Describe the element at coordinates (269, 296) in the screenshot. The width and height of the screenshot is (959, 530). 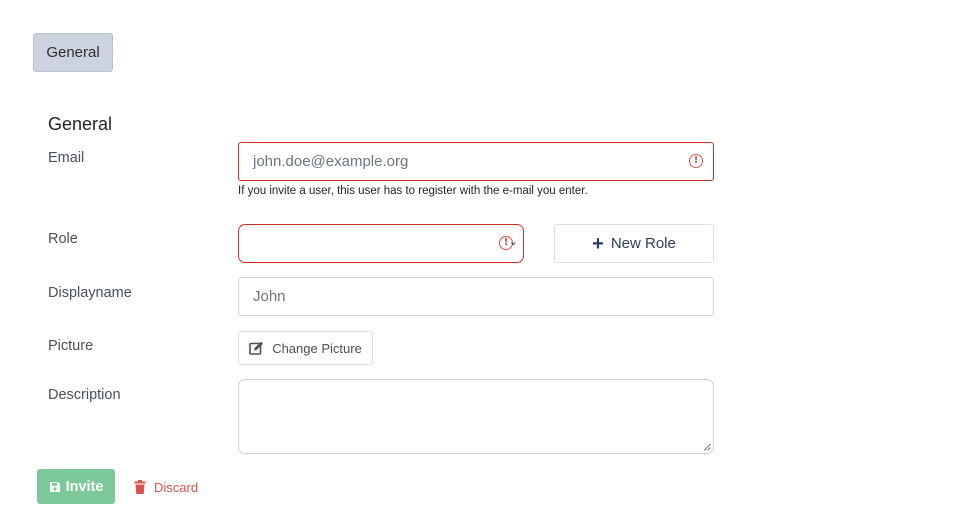
I see `displayname-value: John` at that location.